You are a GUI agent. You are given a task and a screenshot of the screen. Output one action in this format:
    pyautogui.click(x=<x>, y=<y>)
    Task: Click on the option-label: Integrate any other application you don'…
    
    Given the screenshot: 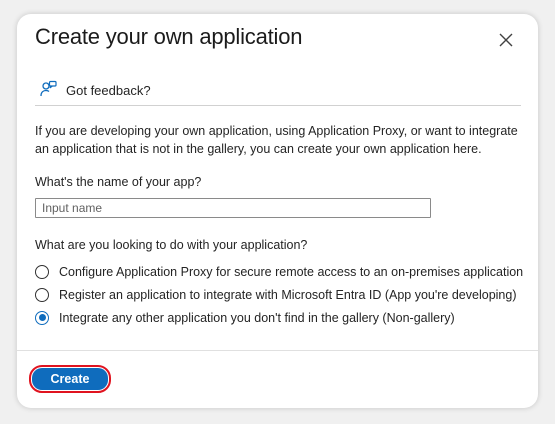 What is the action you would take?
    pyautogui.click(x=257, y=317)
    